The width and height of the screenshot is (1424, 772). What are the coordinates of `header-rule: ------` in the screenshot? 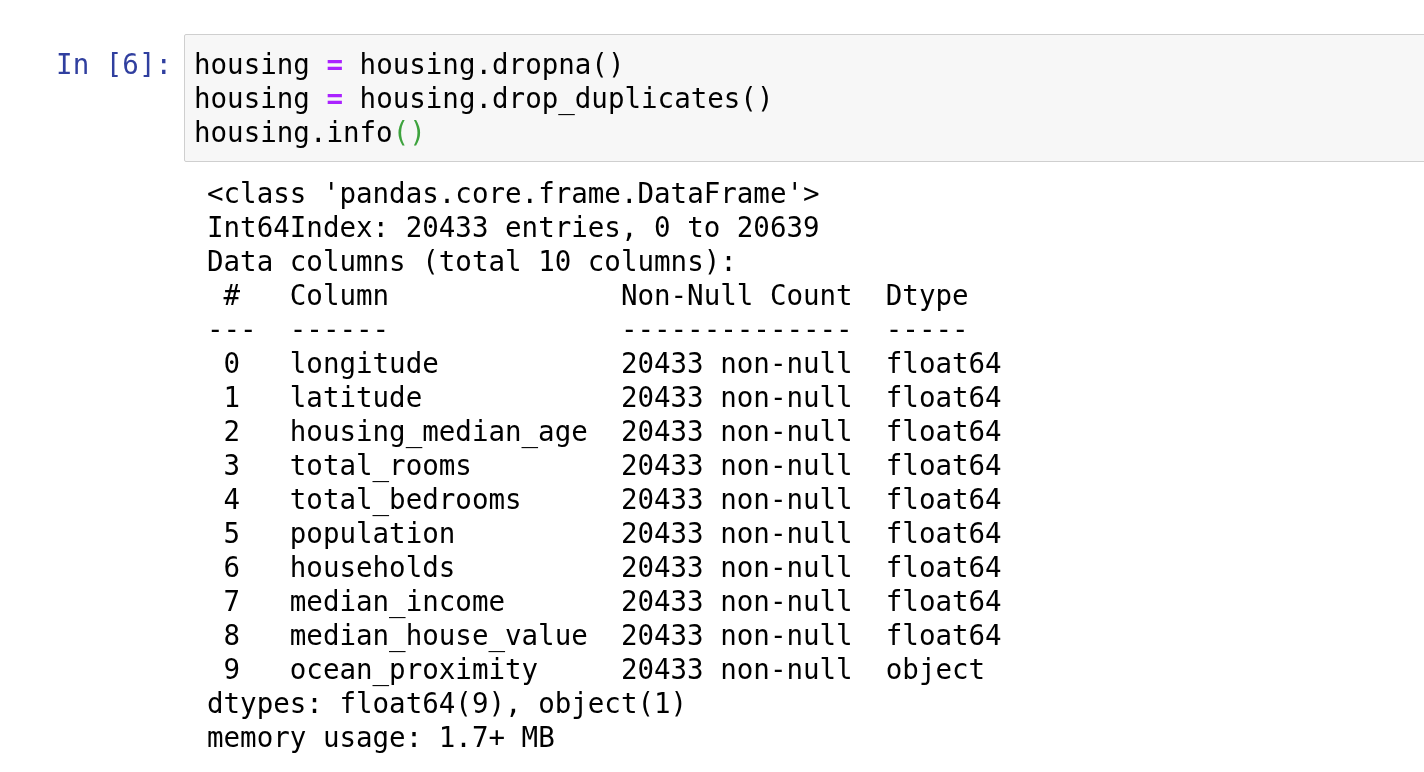 It's located at (340, 329).